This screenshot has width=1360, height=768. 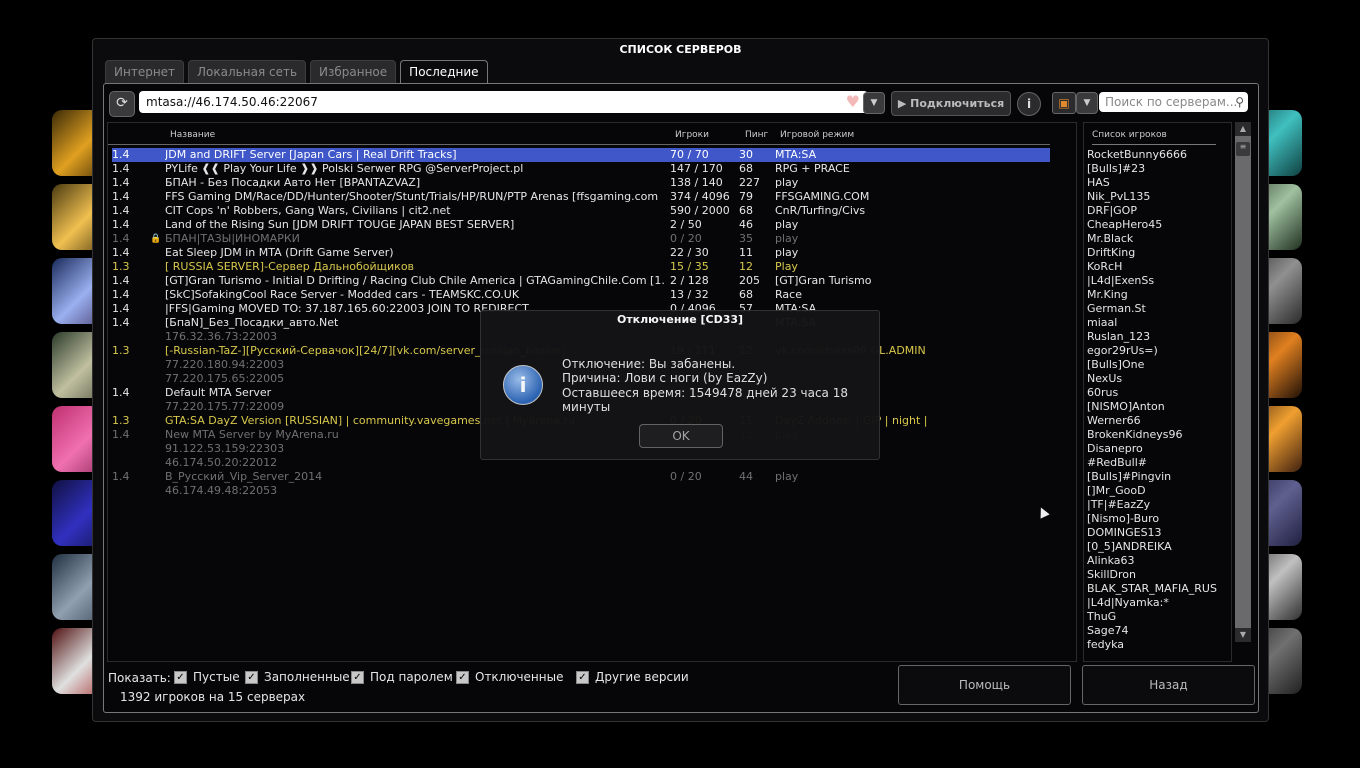 What do you see at coordinates (402, 677) in the screenshot?
I see `filter-passworded-checkbox: ✓ Под паролем` at bounding box center [402, 677].